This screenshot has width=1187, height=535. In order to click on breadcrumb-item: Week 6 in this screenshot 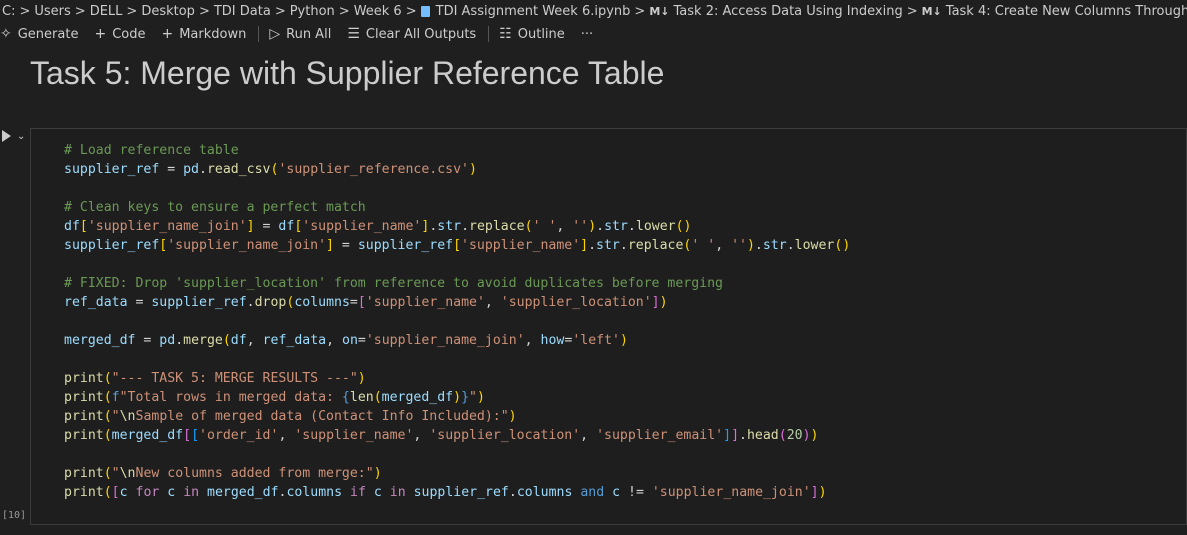, I will do `click(378, 11)`.